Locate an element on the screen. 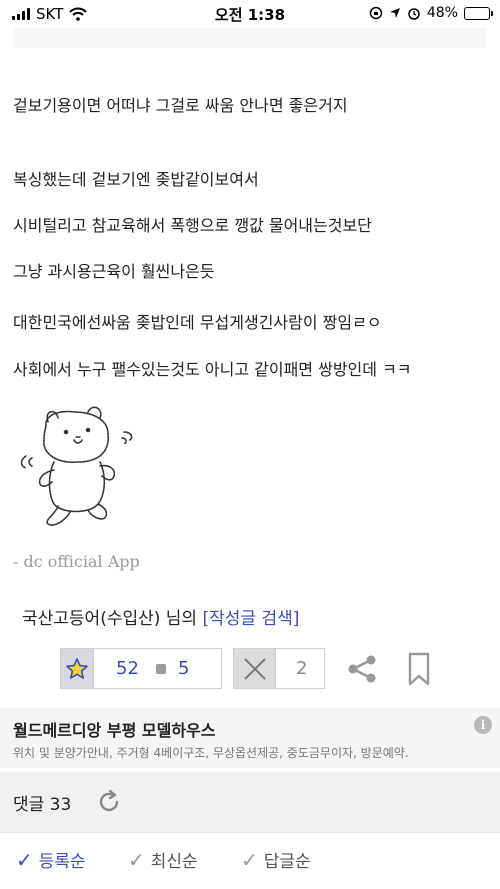 Image resolution: width=500 pixels, height=889 pixels. tab-sort-registered: ✓ 등록순 is located at coordinates (51, 860).